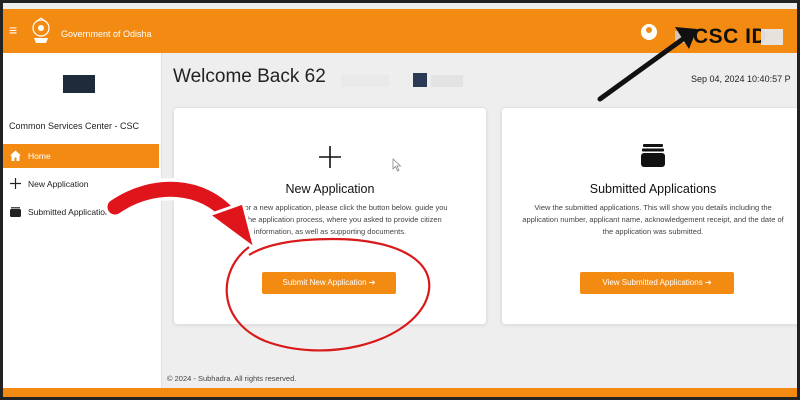  Describe the element at coordinates (81, 156) in the screenshot. I see `sidebar-item-home: Home` at that location.